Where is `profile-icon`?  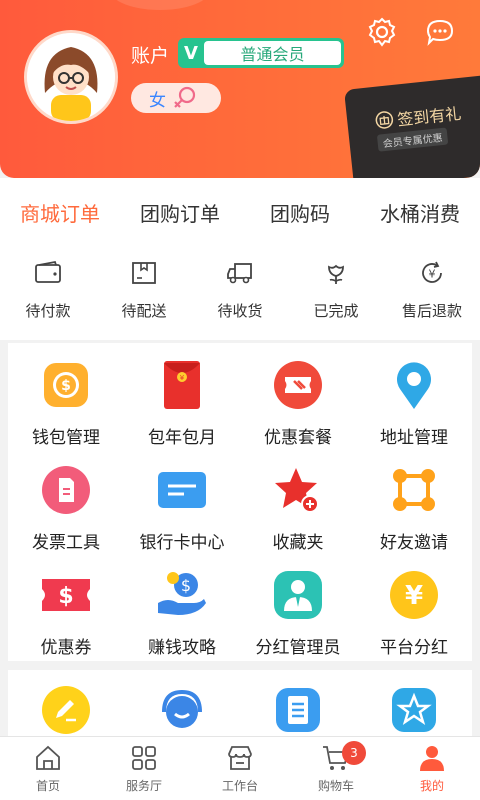 profile-icon is located at coordinates (432, 758).